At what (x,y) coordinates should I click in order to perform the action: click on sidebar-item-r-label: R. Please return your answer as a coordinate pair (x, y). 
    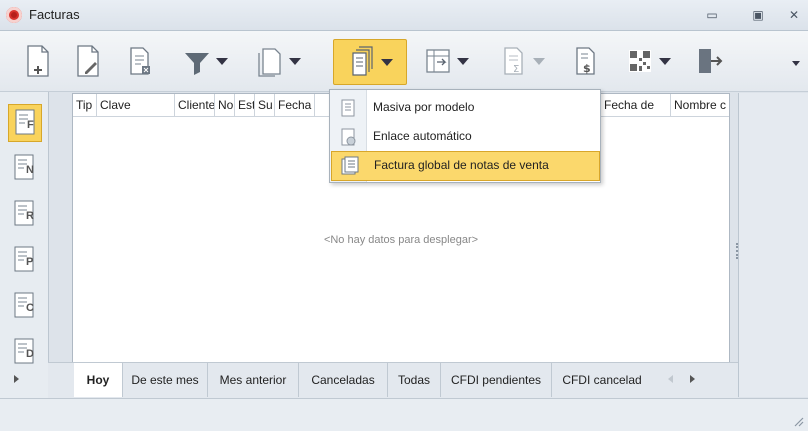
    Looking at the image, I should click on (30, 216).